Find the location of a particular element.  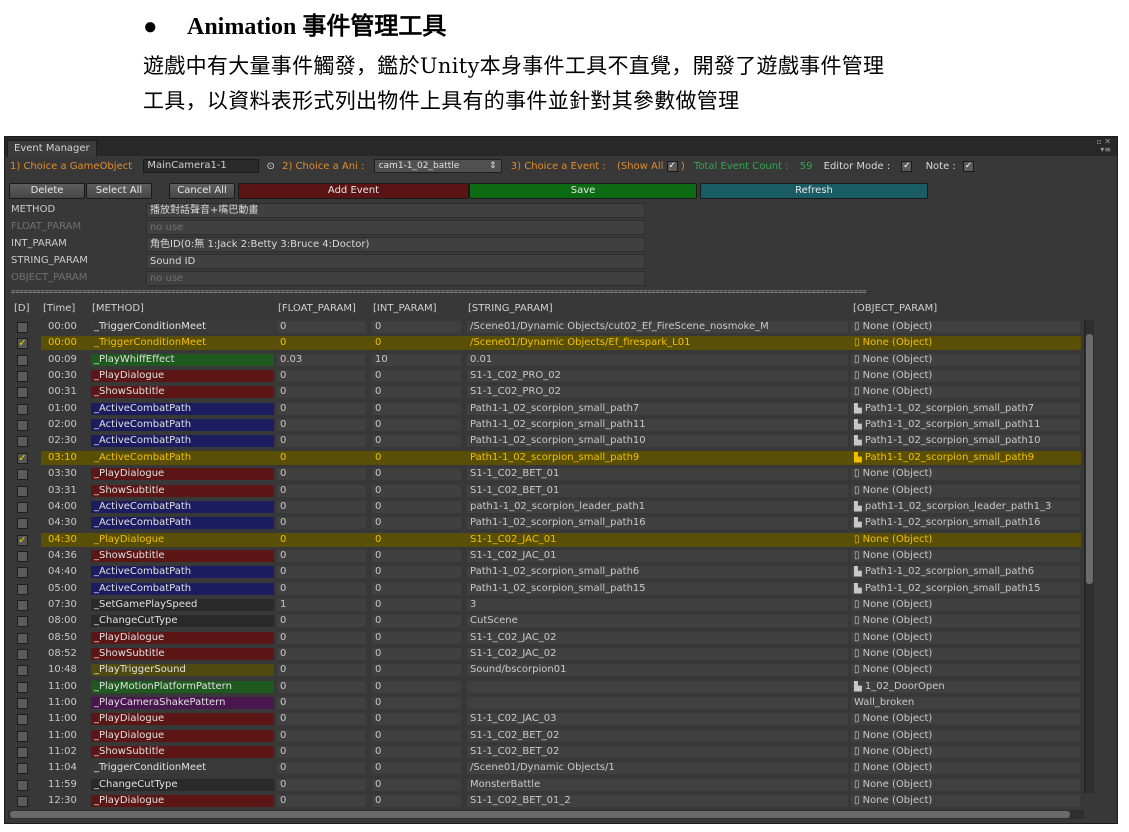

object-picker-icon: ⊙ is located at coordinates (271, 166).